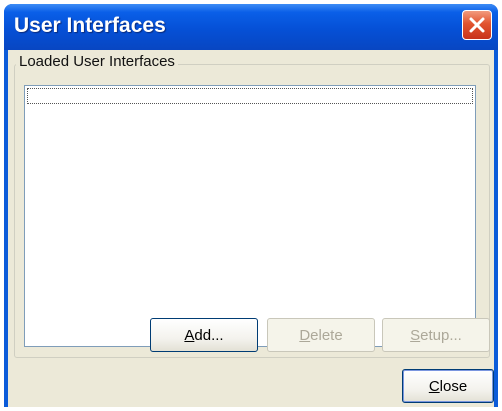 This screenshot has height=411, width=502. Describe the element at coordinates (305, 335) in the screenshot. I see `delete-mnemonic: D` at that location.